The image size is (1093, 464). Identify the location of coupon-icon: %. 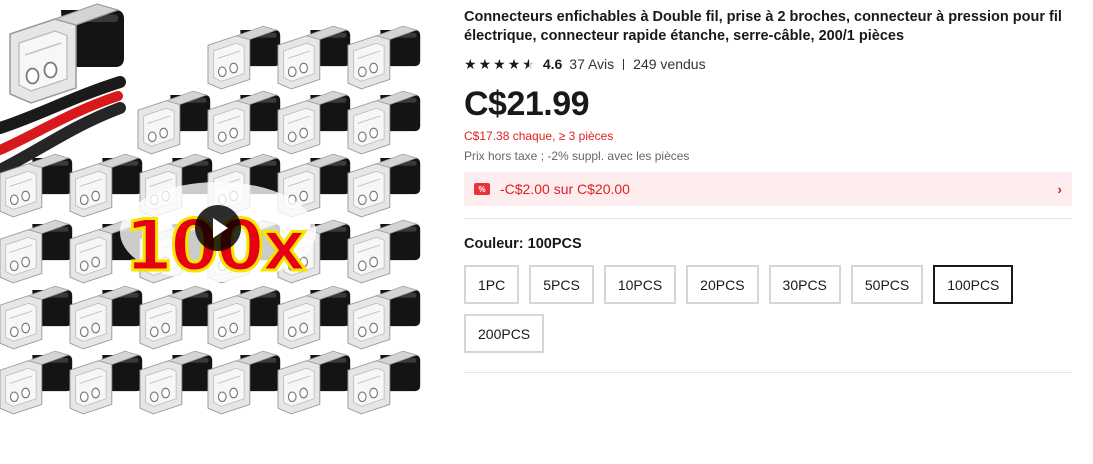
(482, 189).